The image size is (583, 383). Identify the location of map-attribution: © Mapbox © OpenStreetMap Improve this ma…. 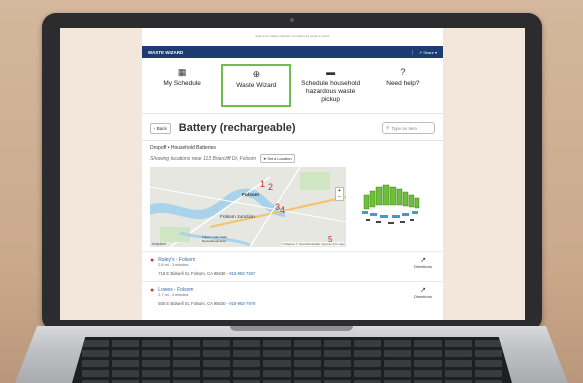
(312, 244).